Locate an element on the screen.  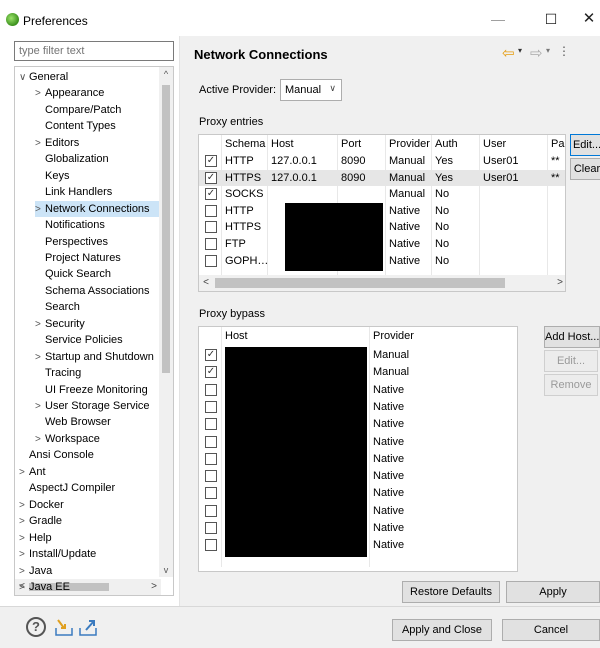
table-row: ✓ SOCKS Manual No is located at coordinates (382, 194).